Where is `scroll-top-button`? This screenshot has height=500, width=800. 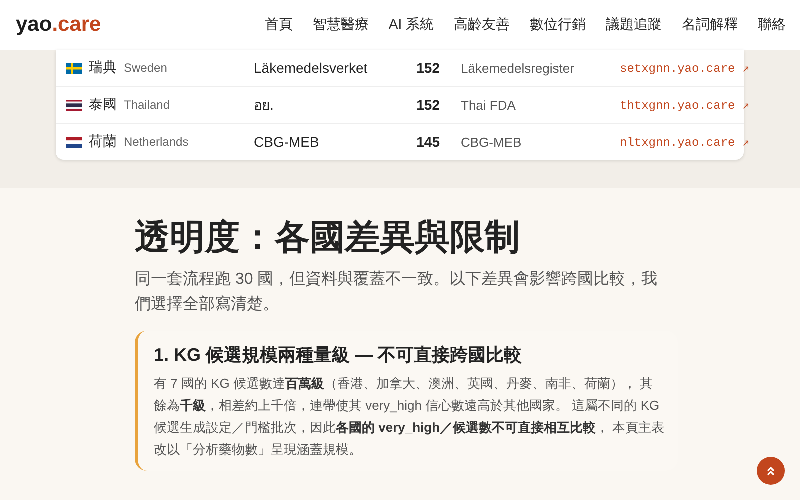 scroll-top-button is located at coordinates (771, 471).